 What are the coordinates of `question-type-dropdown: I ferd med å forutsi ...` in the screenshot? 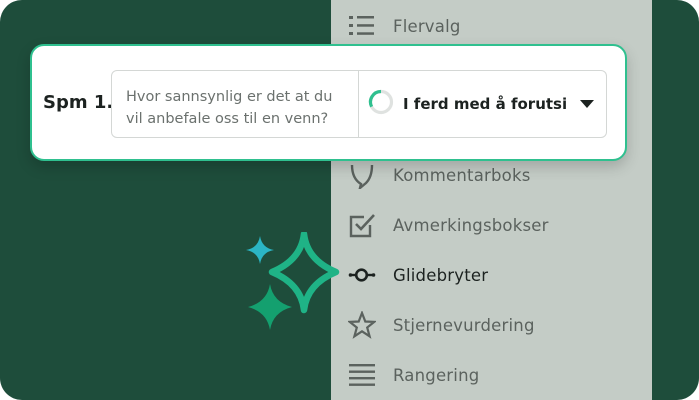 It's located at (483, 104).